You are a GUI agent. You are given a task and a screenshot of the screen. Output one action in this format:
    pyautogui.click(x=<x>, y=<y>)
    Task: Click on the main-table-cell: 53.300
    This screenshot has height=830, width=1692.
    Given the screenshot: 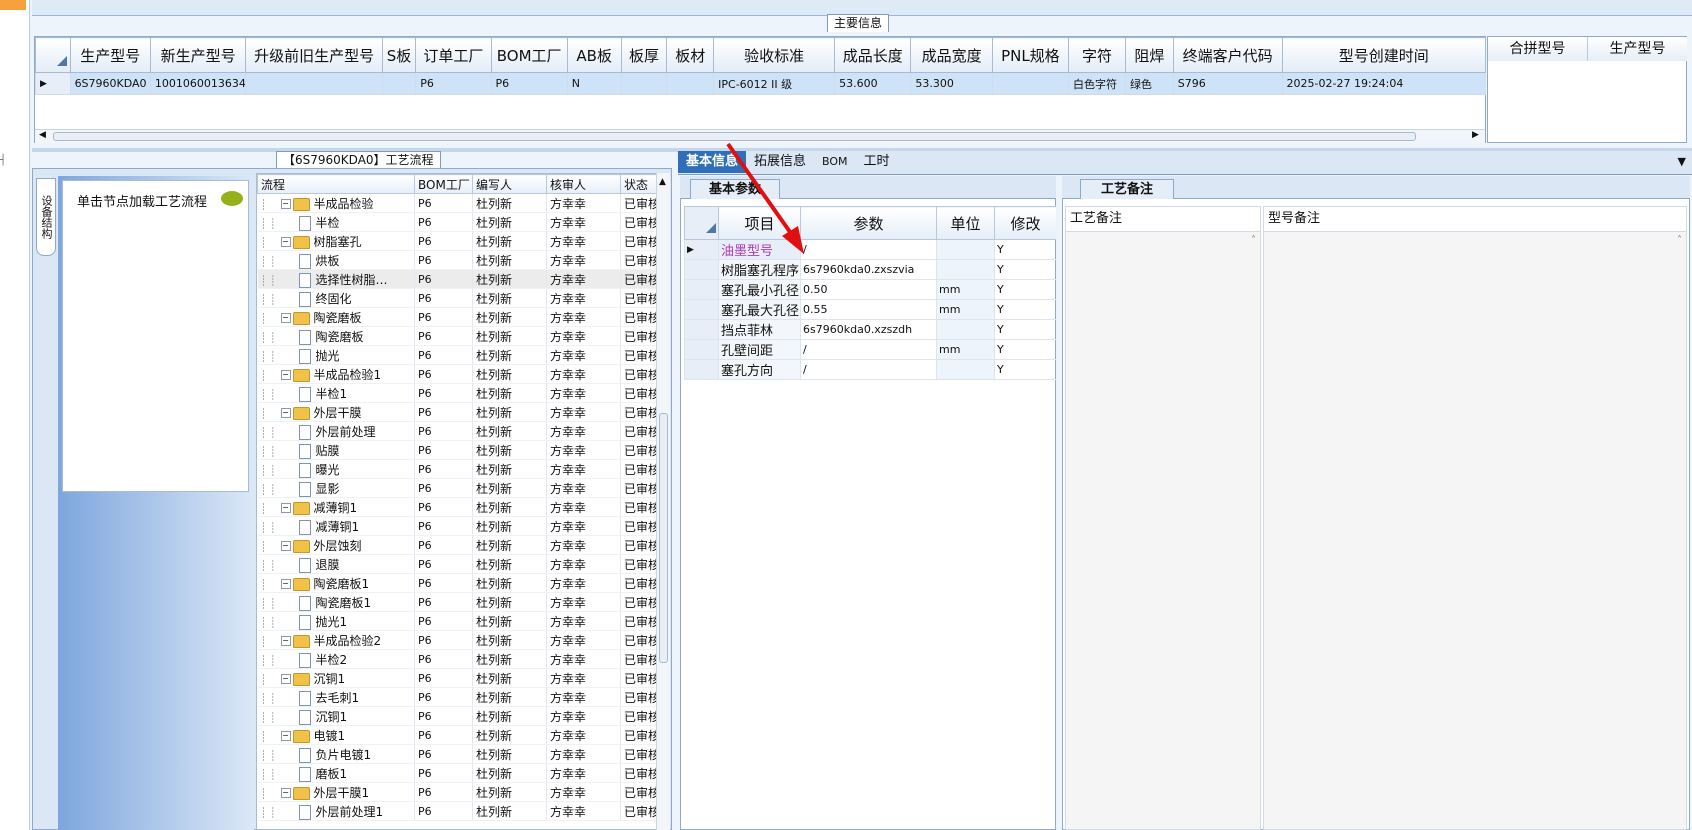 What is the action you would take?
    pyautogui.click(x=951, y=83)
    